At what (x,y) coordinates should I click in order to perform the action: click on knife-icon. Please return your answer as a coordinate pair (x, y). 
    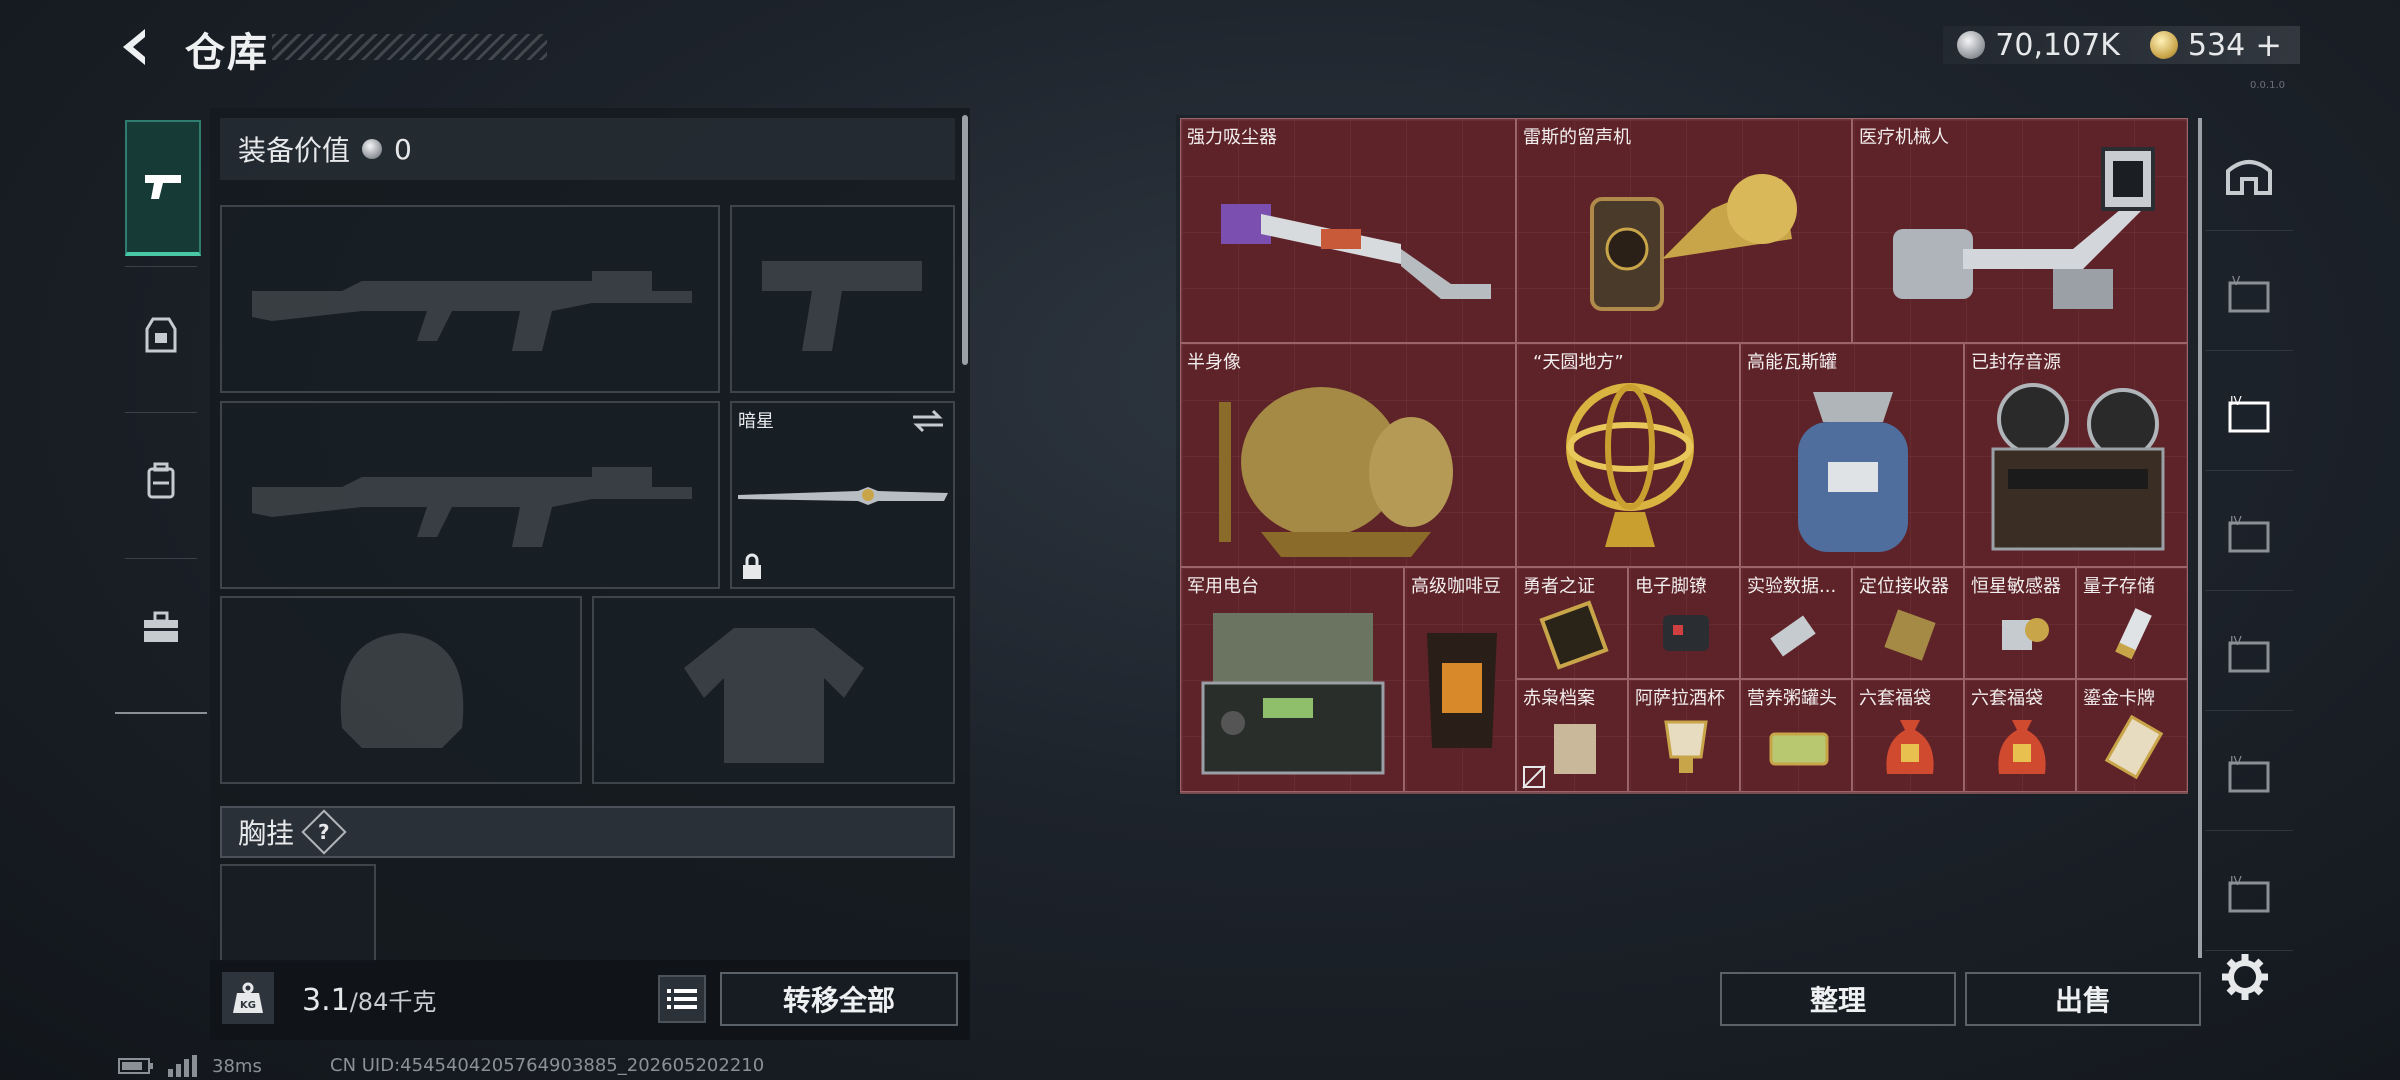
    Looking at the image, I should click on (843, 496).